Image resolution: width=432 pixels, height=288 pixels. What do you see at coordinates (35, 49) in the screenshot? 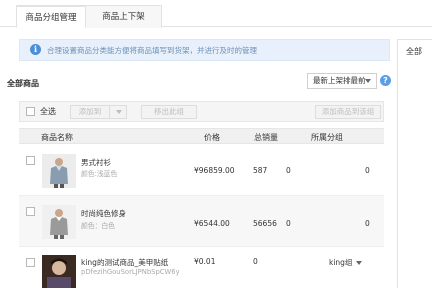
I see `info-icon: i` at bounding box center [35, 49].